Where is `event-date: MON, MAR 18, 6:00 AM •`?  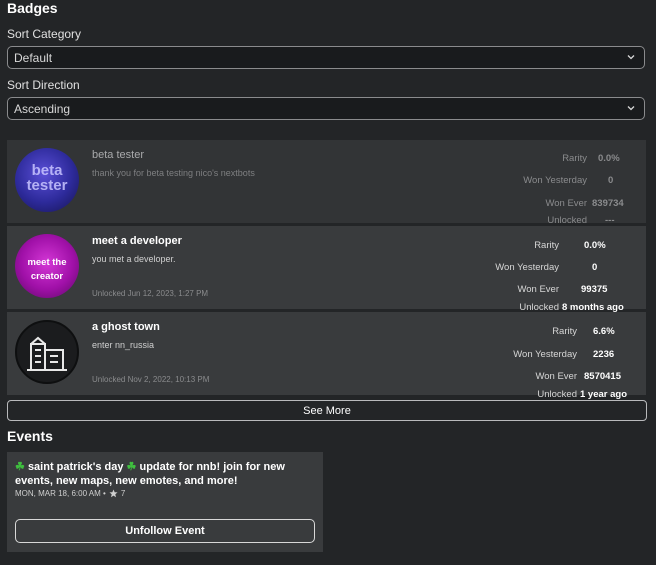
event-date: MON, MAR 18, 6:00 AM • is located at coordinates (60, 493).